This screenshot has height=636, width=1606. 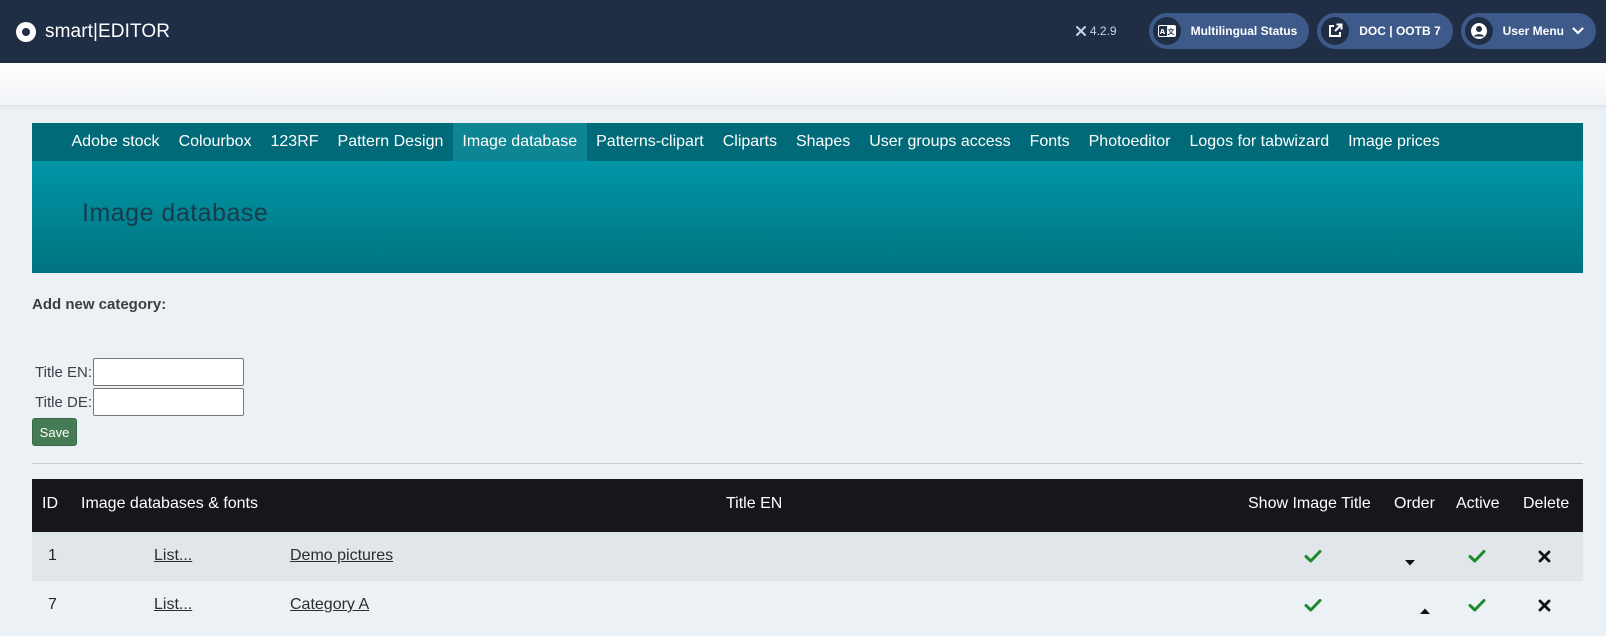 What do you see at coordinates (1103, 31) in the screenshot?
I see `version-text: 4.2.9` at bounding box center [1103, 31].